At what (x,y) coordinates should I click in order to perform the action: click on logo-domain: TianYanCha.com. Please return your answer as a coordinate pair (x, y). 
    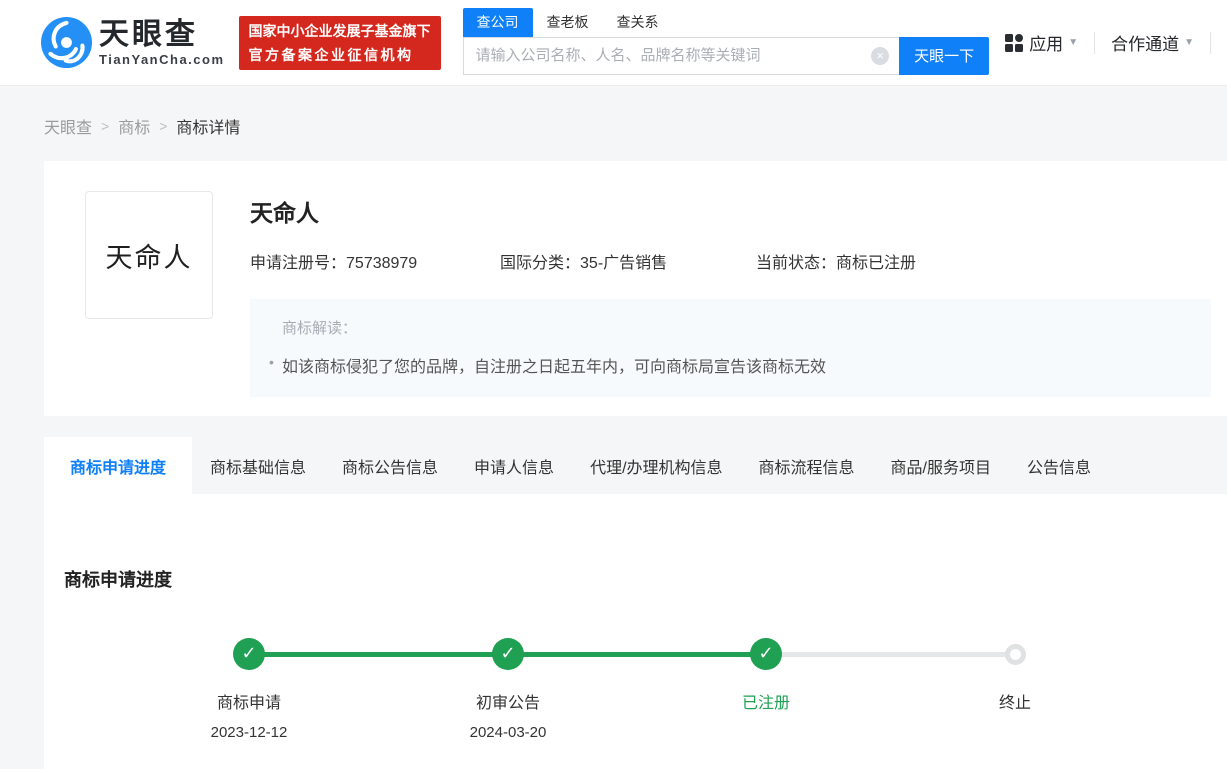
    Looking at the image, I should click on (162, 59).